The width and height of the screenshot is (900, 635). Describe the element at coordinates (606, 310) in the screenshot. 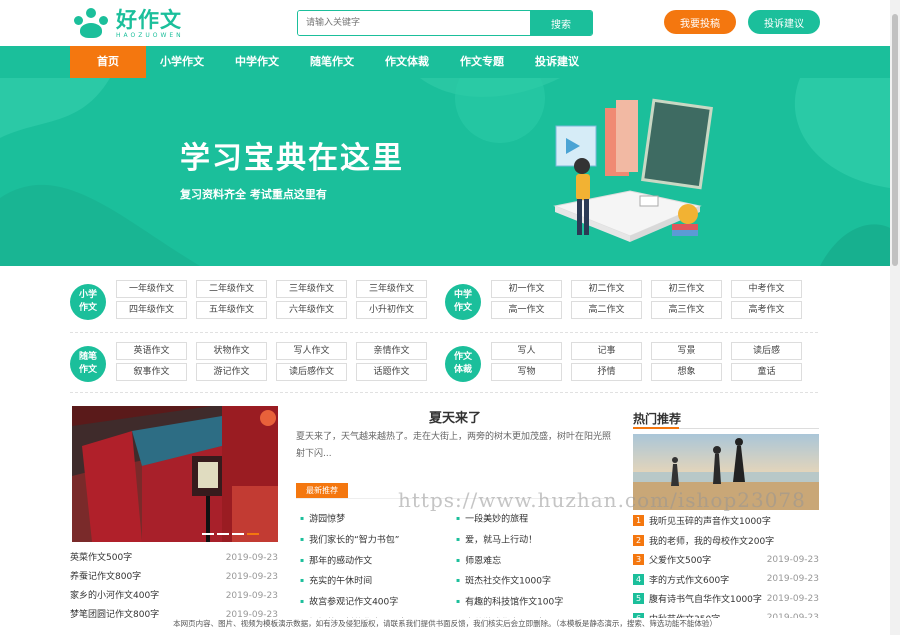

I see `category-tag: 高二作文` at that location.